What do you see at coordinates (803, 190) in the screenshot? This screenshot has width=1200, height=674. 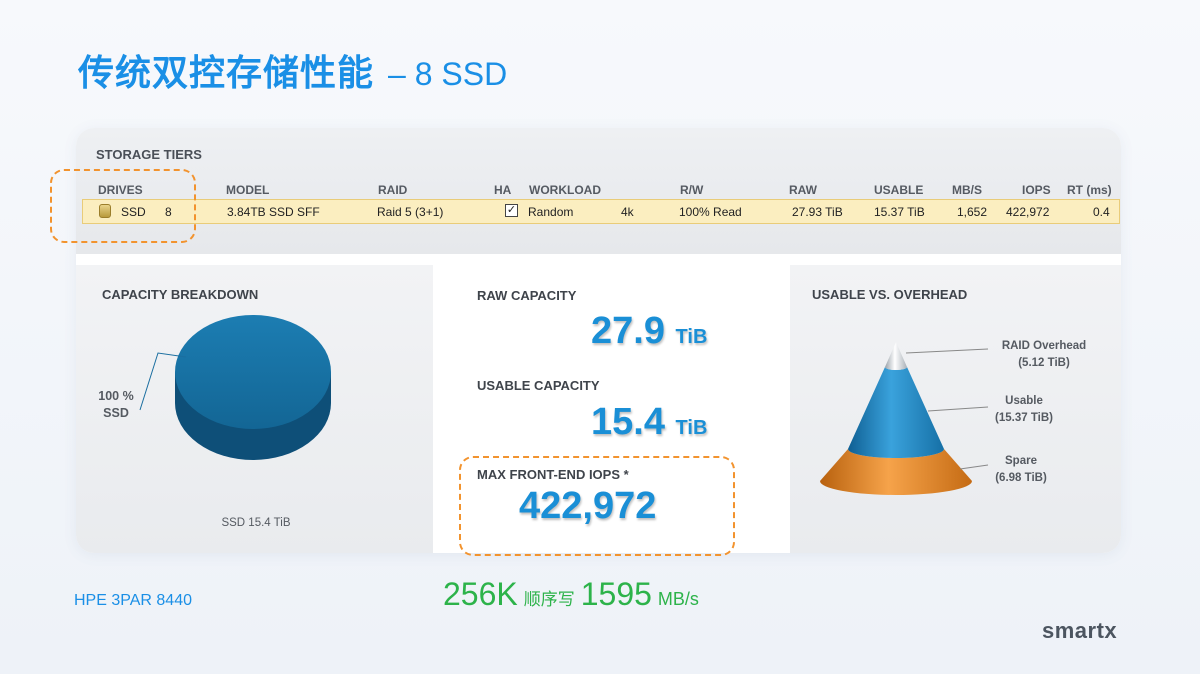 I see `col-raw: RAW` at bounding box center [803, 190].